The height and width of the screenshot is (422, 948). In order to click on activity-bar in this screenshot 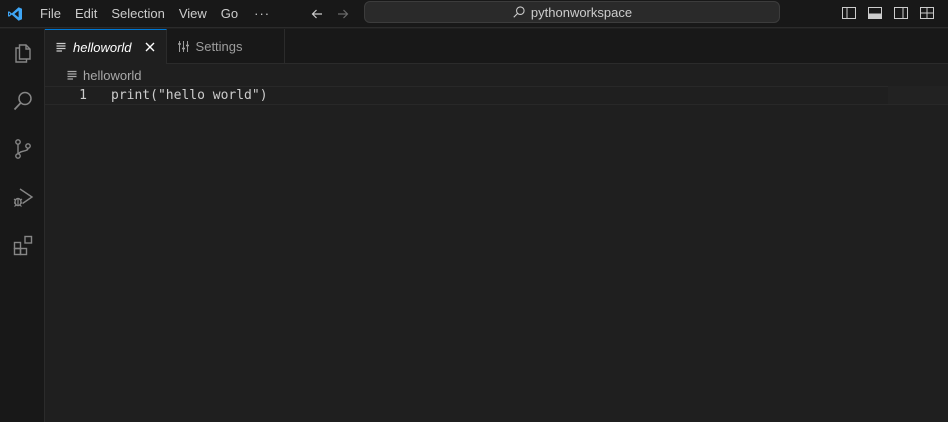, I will do `click(22, 225)`.